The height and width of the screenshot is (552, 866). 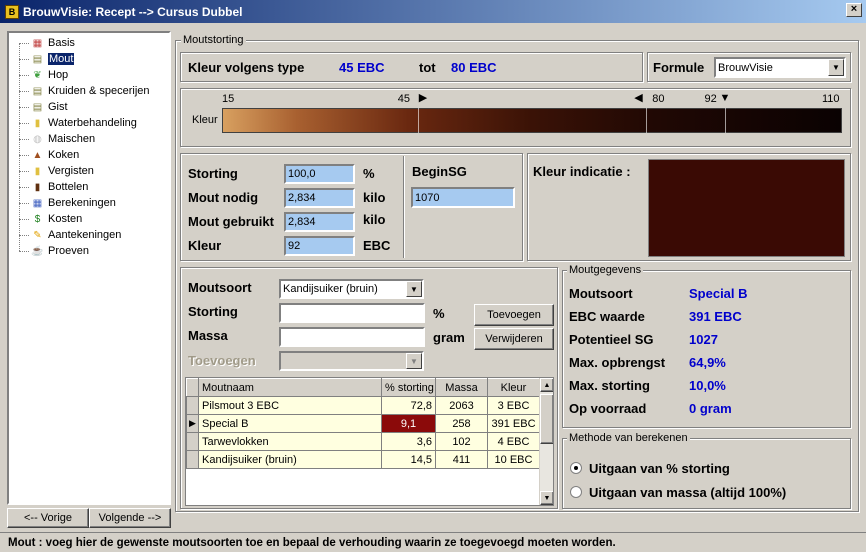 I want to click on tree-item: ▲ Koken, so click(x=89, y=155).